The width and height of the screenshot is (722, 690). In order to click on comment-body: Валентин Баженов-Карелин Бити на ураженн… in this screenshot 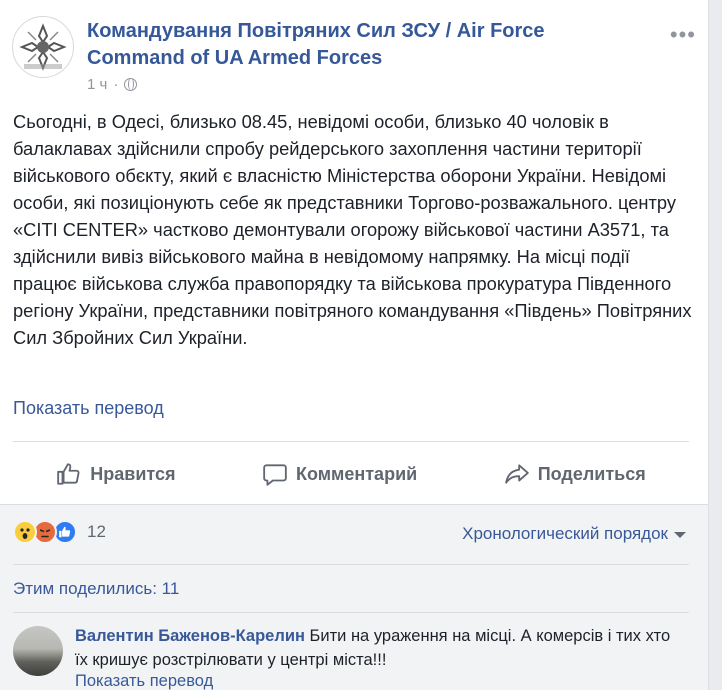, I will do `click(375, 648)`.